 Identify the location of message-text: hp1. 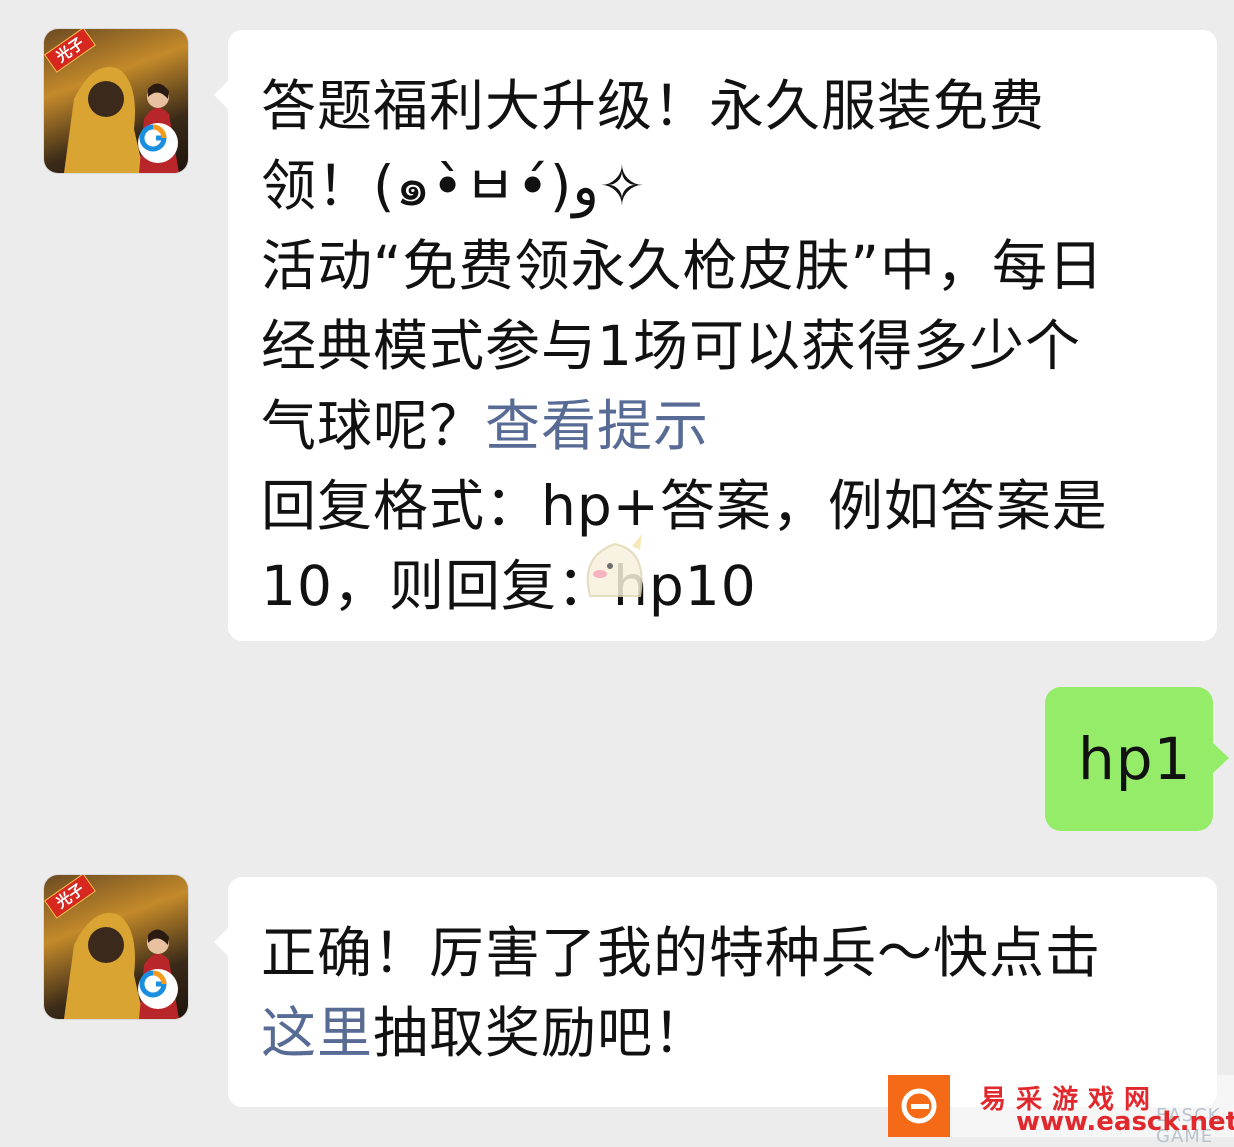
(1135, 759).